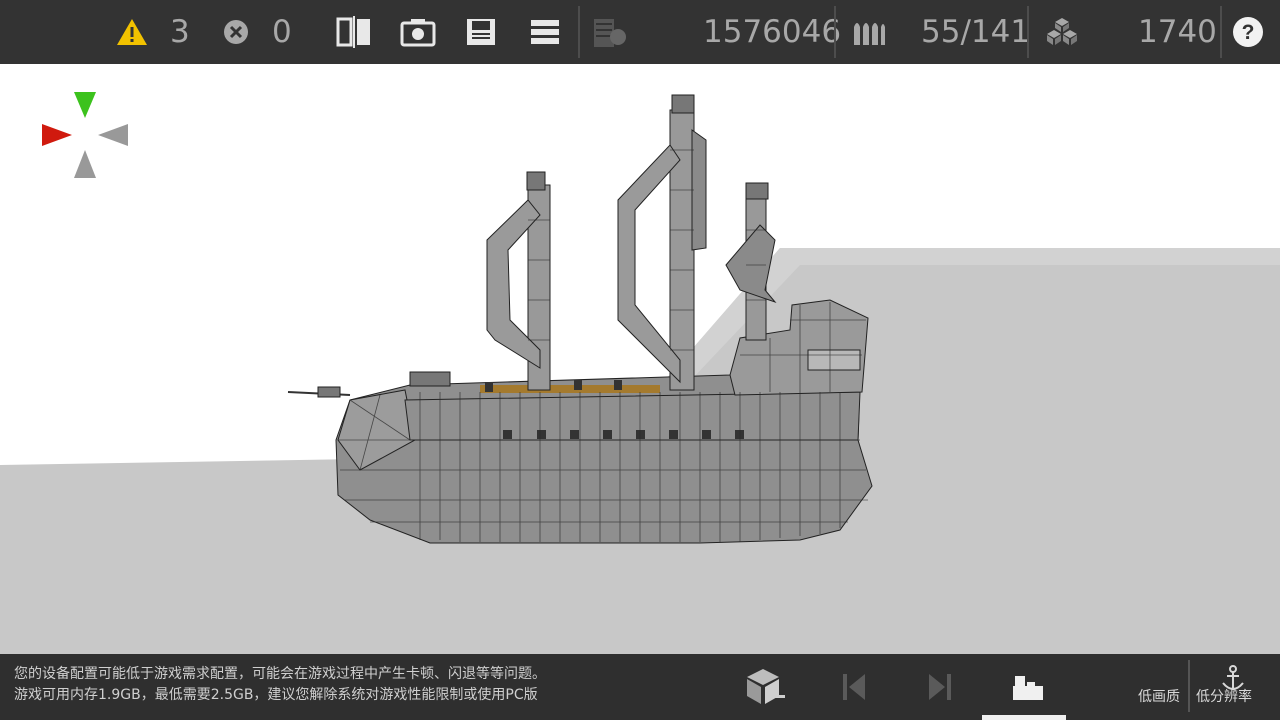  I want to click on vehicle-mode-button, so click(1028, 687).